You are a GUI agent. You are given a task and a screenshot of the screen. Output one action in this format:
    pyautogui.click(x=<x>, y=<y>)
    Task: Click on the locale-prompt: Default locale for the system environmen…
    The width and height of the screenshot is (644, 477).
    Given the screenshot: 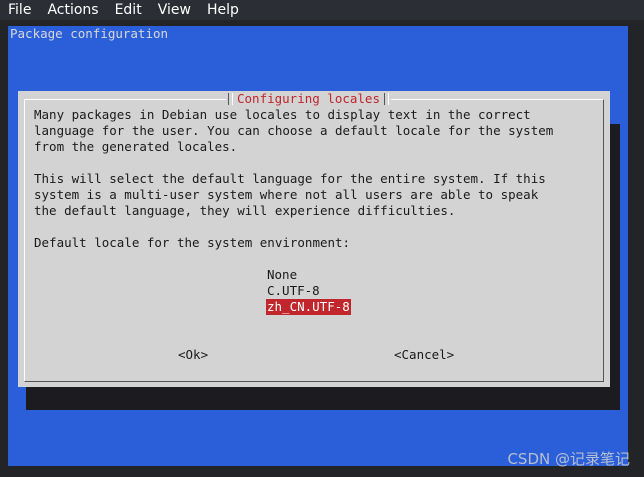 What is the action you would take?
    pyautogui.click(x=192, y=242)
    